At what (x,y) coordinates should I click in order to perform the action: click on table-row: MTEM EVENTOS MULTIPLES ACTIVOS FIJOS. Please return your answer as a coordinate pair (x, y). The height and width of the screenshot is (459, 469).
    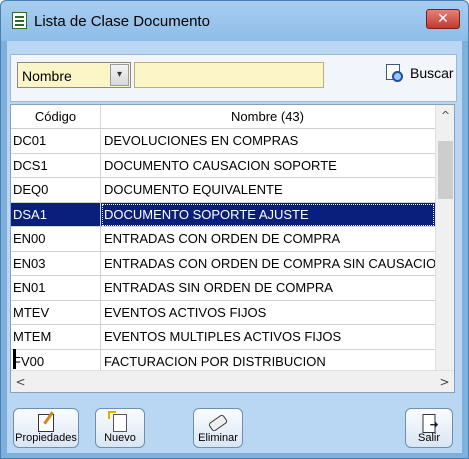
    Looking at the image, I should click on (223, 337).